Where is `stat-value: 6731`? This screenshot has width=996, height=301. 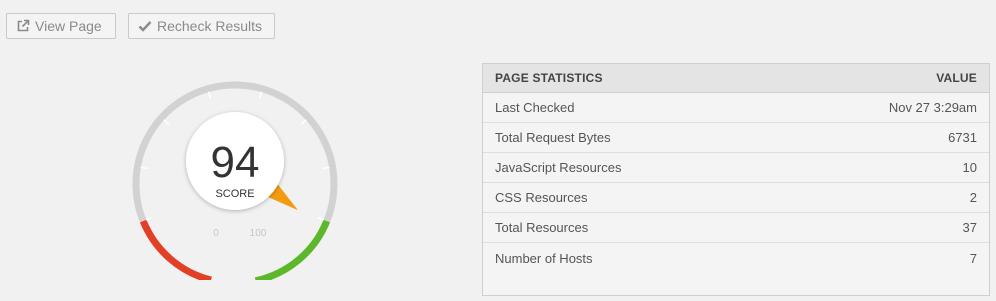
stat-value: 6731 is located at coordinates (962, 137).